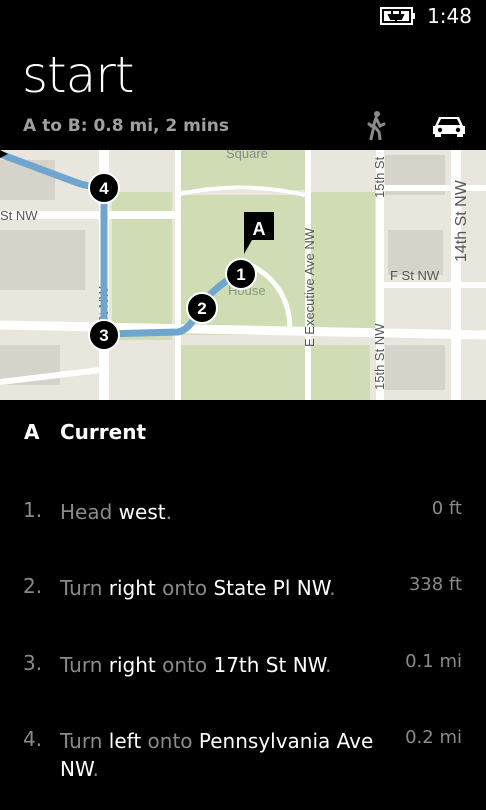  I want to click on status-bar: 1:48, so click(243, 18).